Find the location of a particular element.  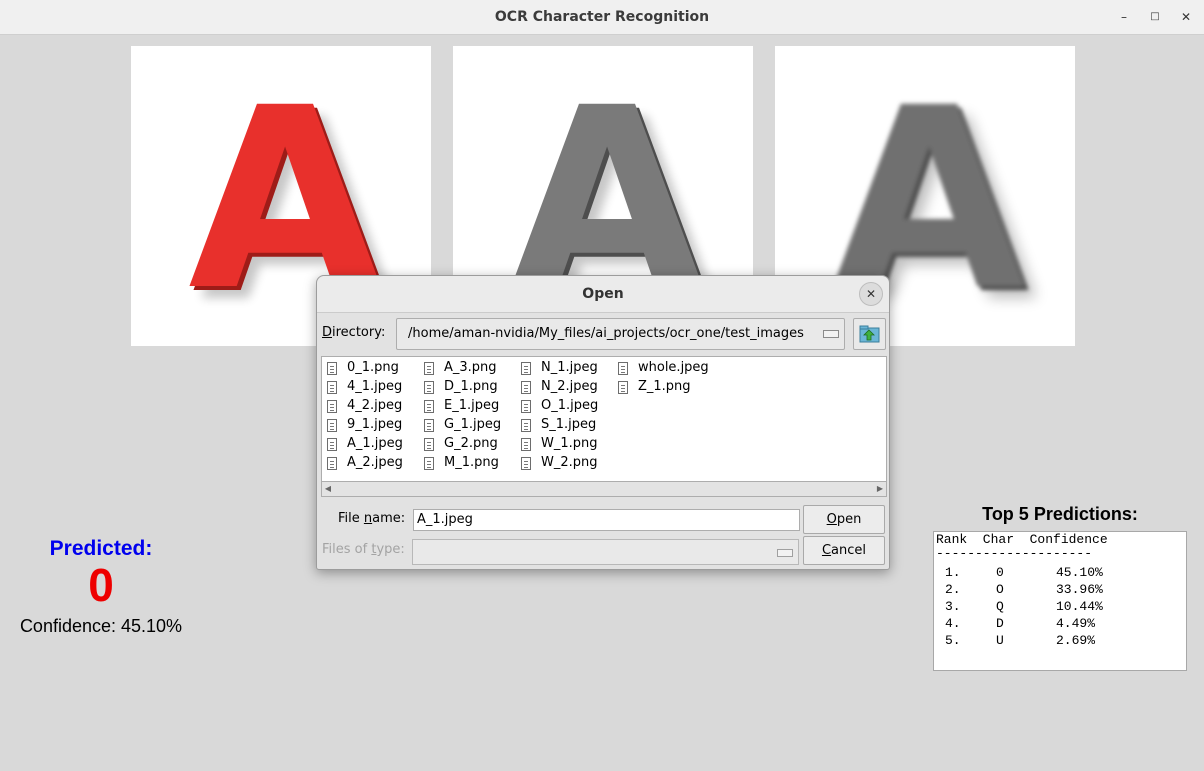

close-button: ✕ is located at coordinates (1186, 17).